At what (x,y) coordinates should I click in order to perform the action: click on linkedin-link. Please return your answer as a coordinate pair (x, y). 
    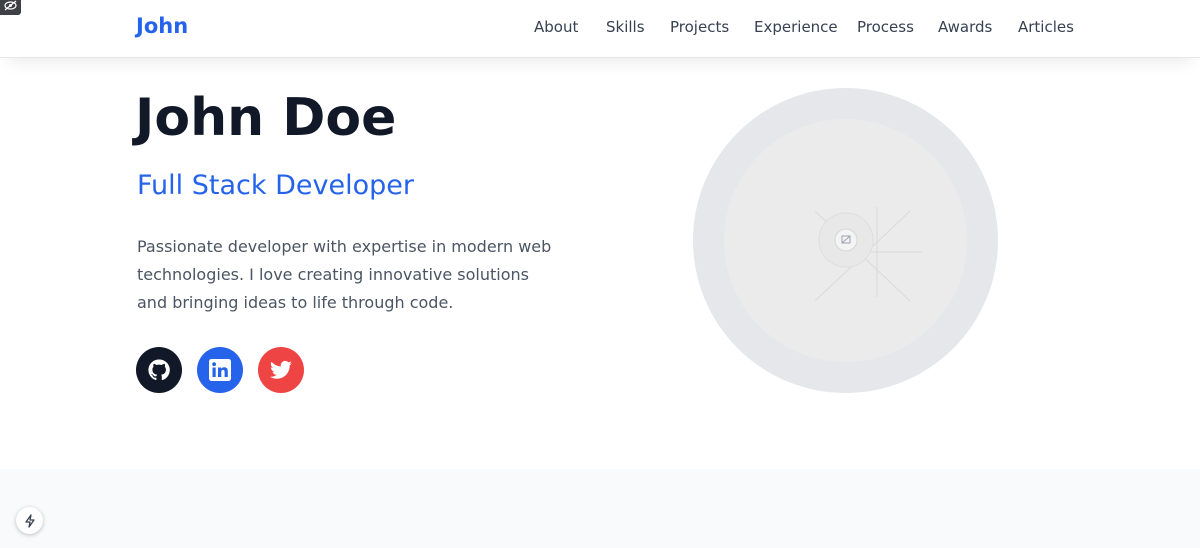
    Looking at the image, I should click on (220, 370).